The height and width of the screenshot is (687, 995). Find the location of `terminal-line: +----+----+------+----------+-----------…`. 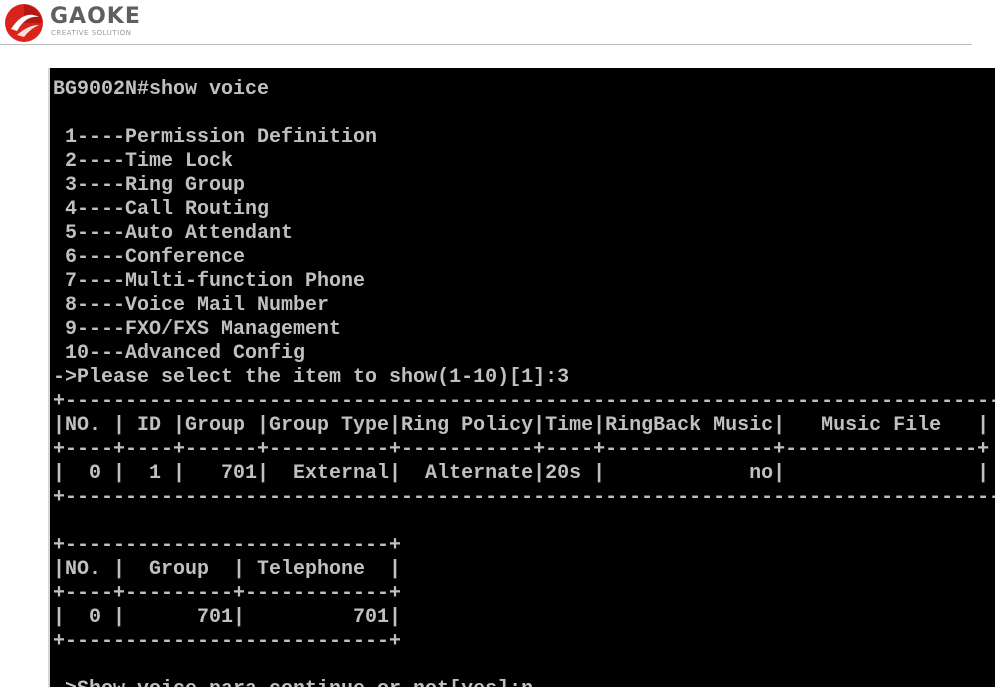

terminal-line: +----+----+------+----------+-----------… is located at coordinates (521, 449).